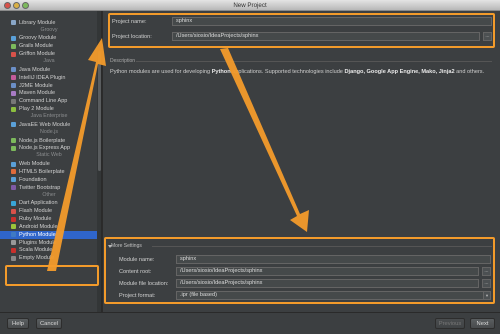 The width and height of the screenshot is (500, 334). I want to click on annotation-arrow-up, so click(76, 154).